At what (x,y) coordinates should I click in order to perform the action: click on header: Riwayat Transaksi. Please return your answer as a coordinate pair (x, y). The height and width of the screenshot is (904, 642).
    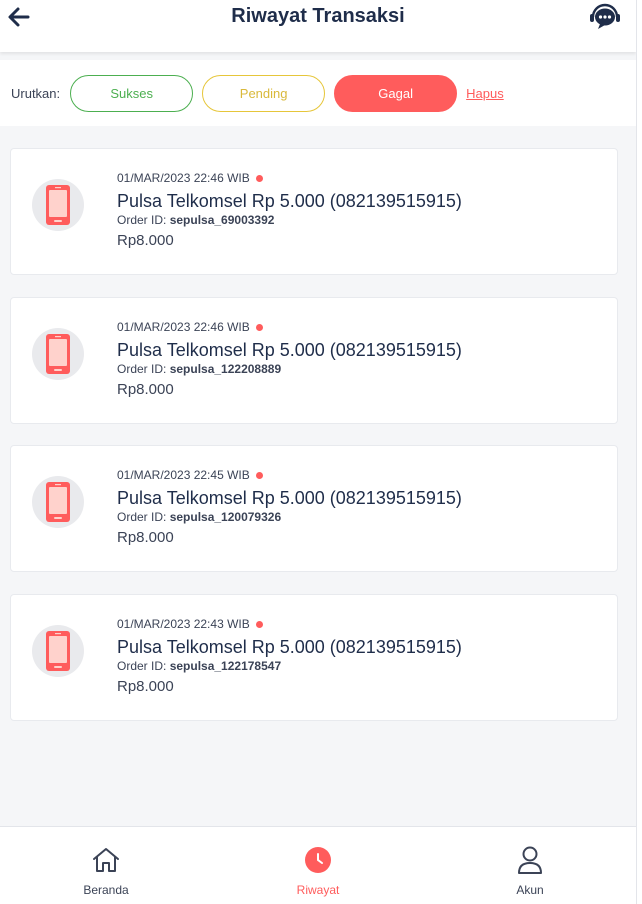
    Looking at the image, I should click on (318, 26).